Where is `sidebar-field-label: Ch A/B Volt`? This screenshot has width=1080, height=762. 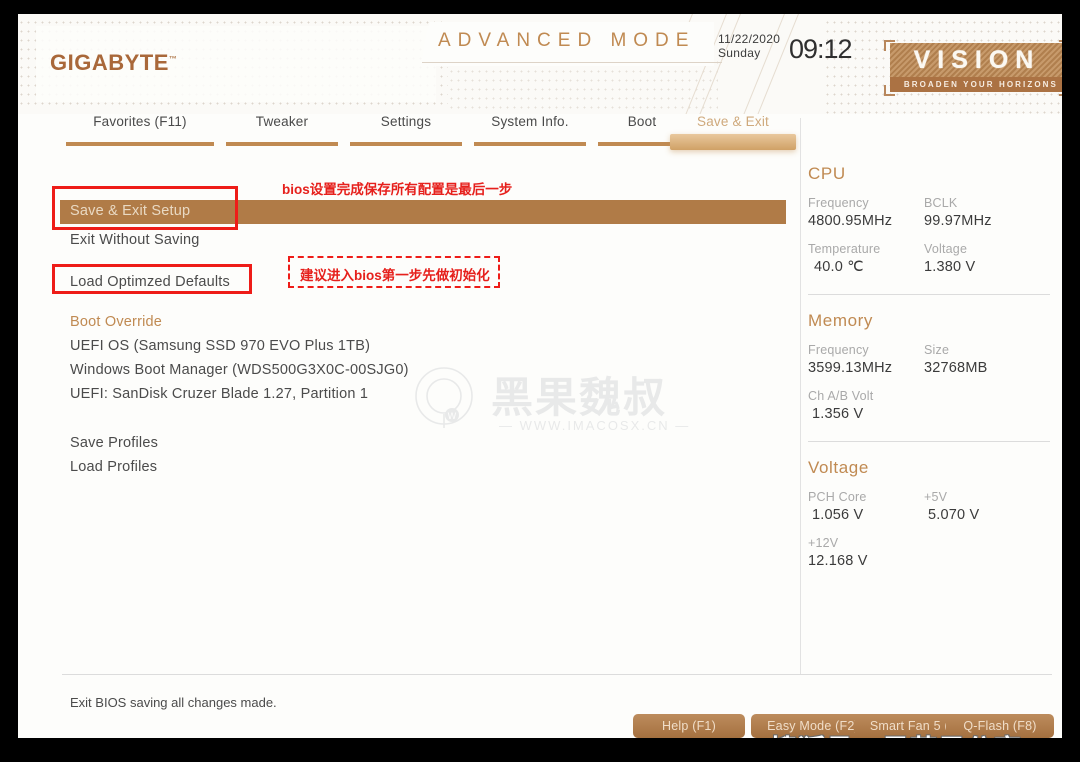
sidebar-field-label: Ch A/B Volt is located at coordinates (841, 396).